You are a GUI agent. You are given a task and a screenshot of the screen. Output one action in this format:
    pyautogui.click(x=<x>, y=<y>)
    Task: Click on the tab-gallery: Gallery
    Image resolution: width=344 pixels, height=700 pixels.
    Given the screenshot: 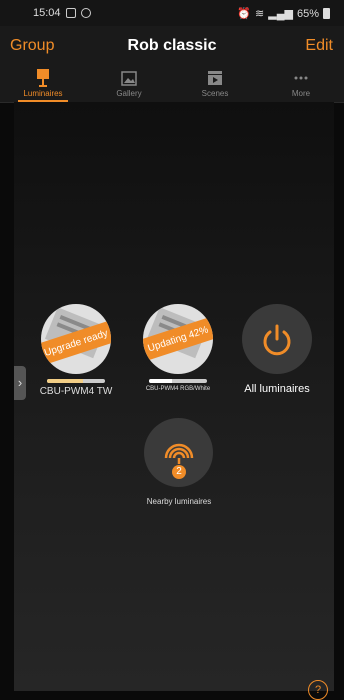 What is the action you would take?
    pyautogui.click(x=129, y=84)
    